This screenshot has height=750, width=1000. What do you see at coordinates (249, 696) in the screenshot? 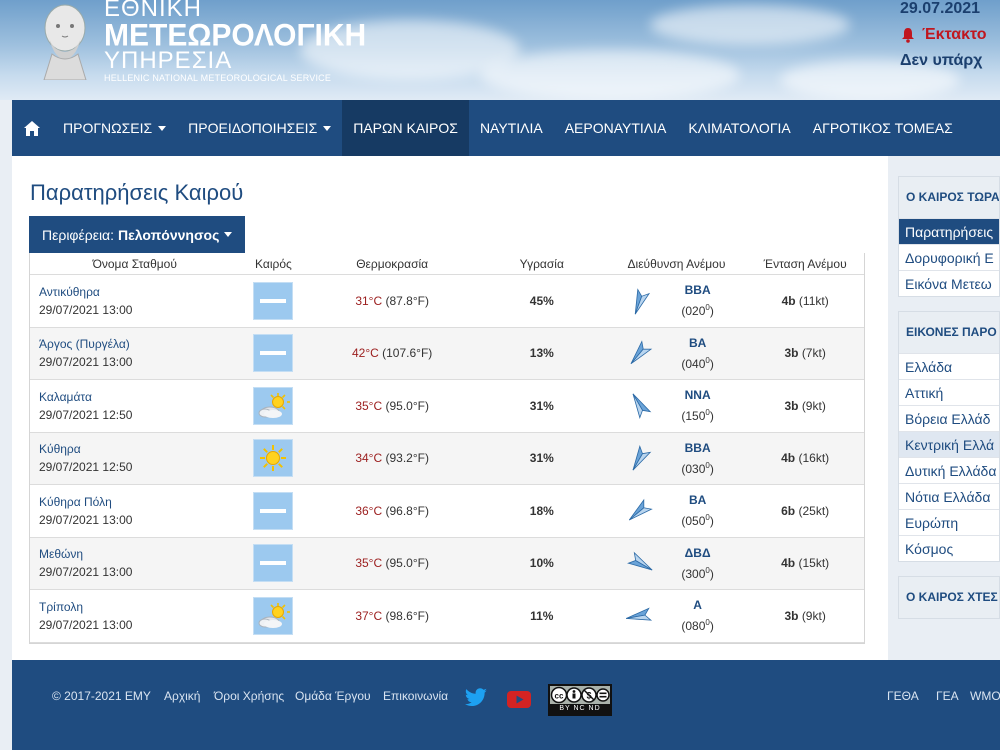
I see `footer-link-terms: Όροι Χρήσης` at bounding box center [249, 696].